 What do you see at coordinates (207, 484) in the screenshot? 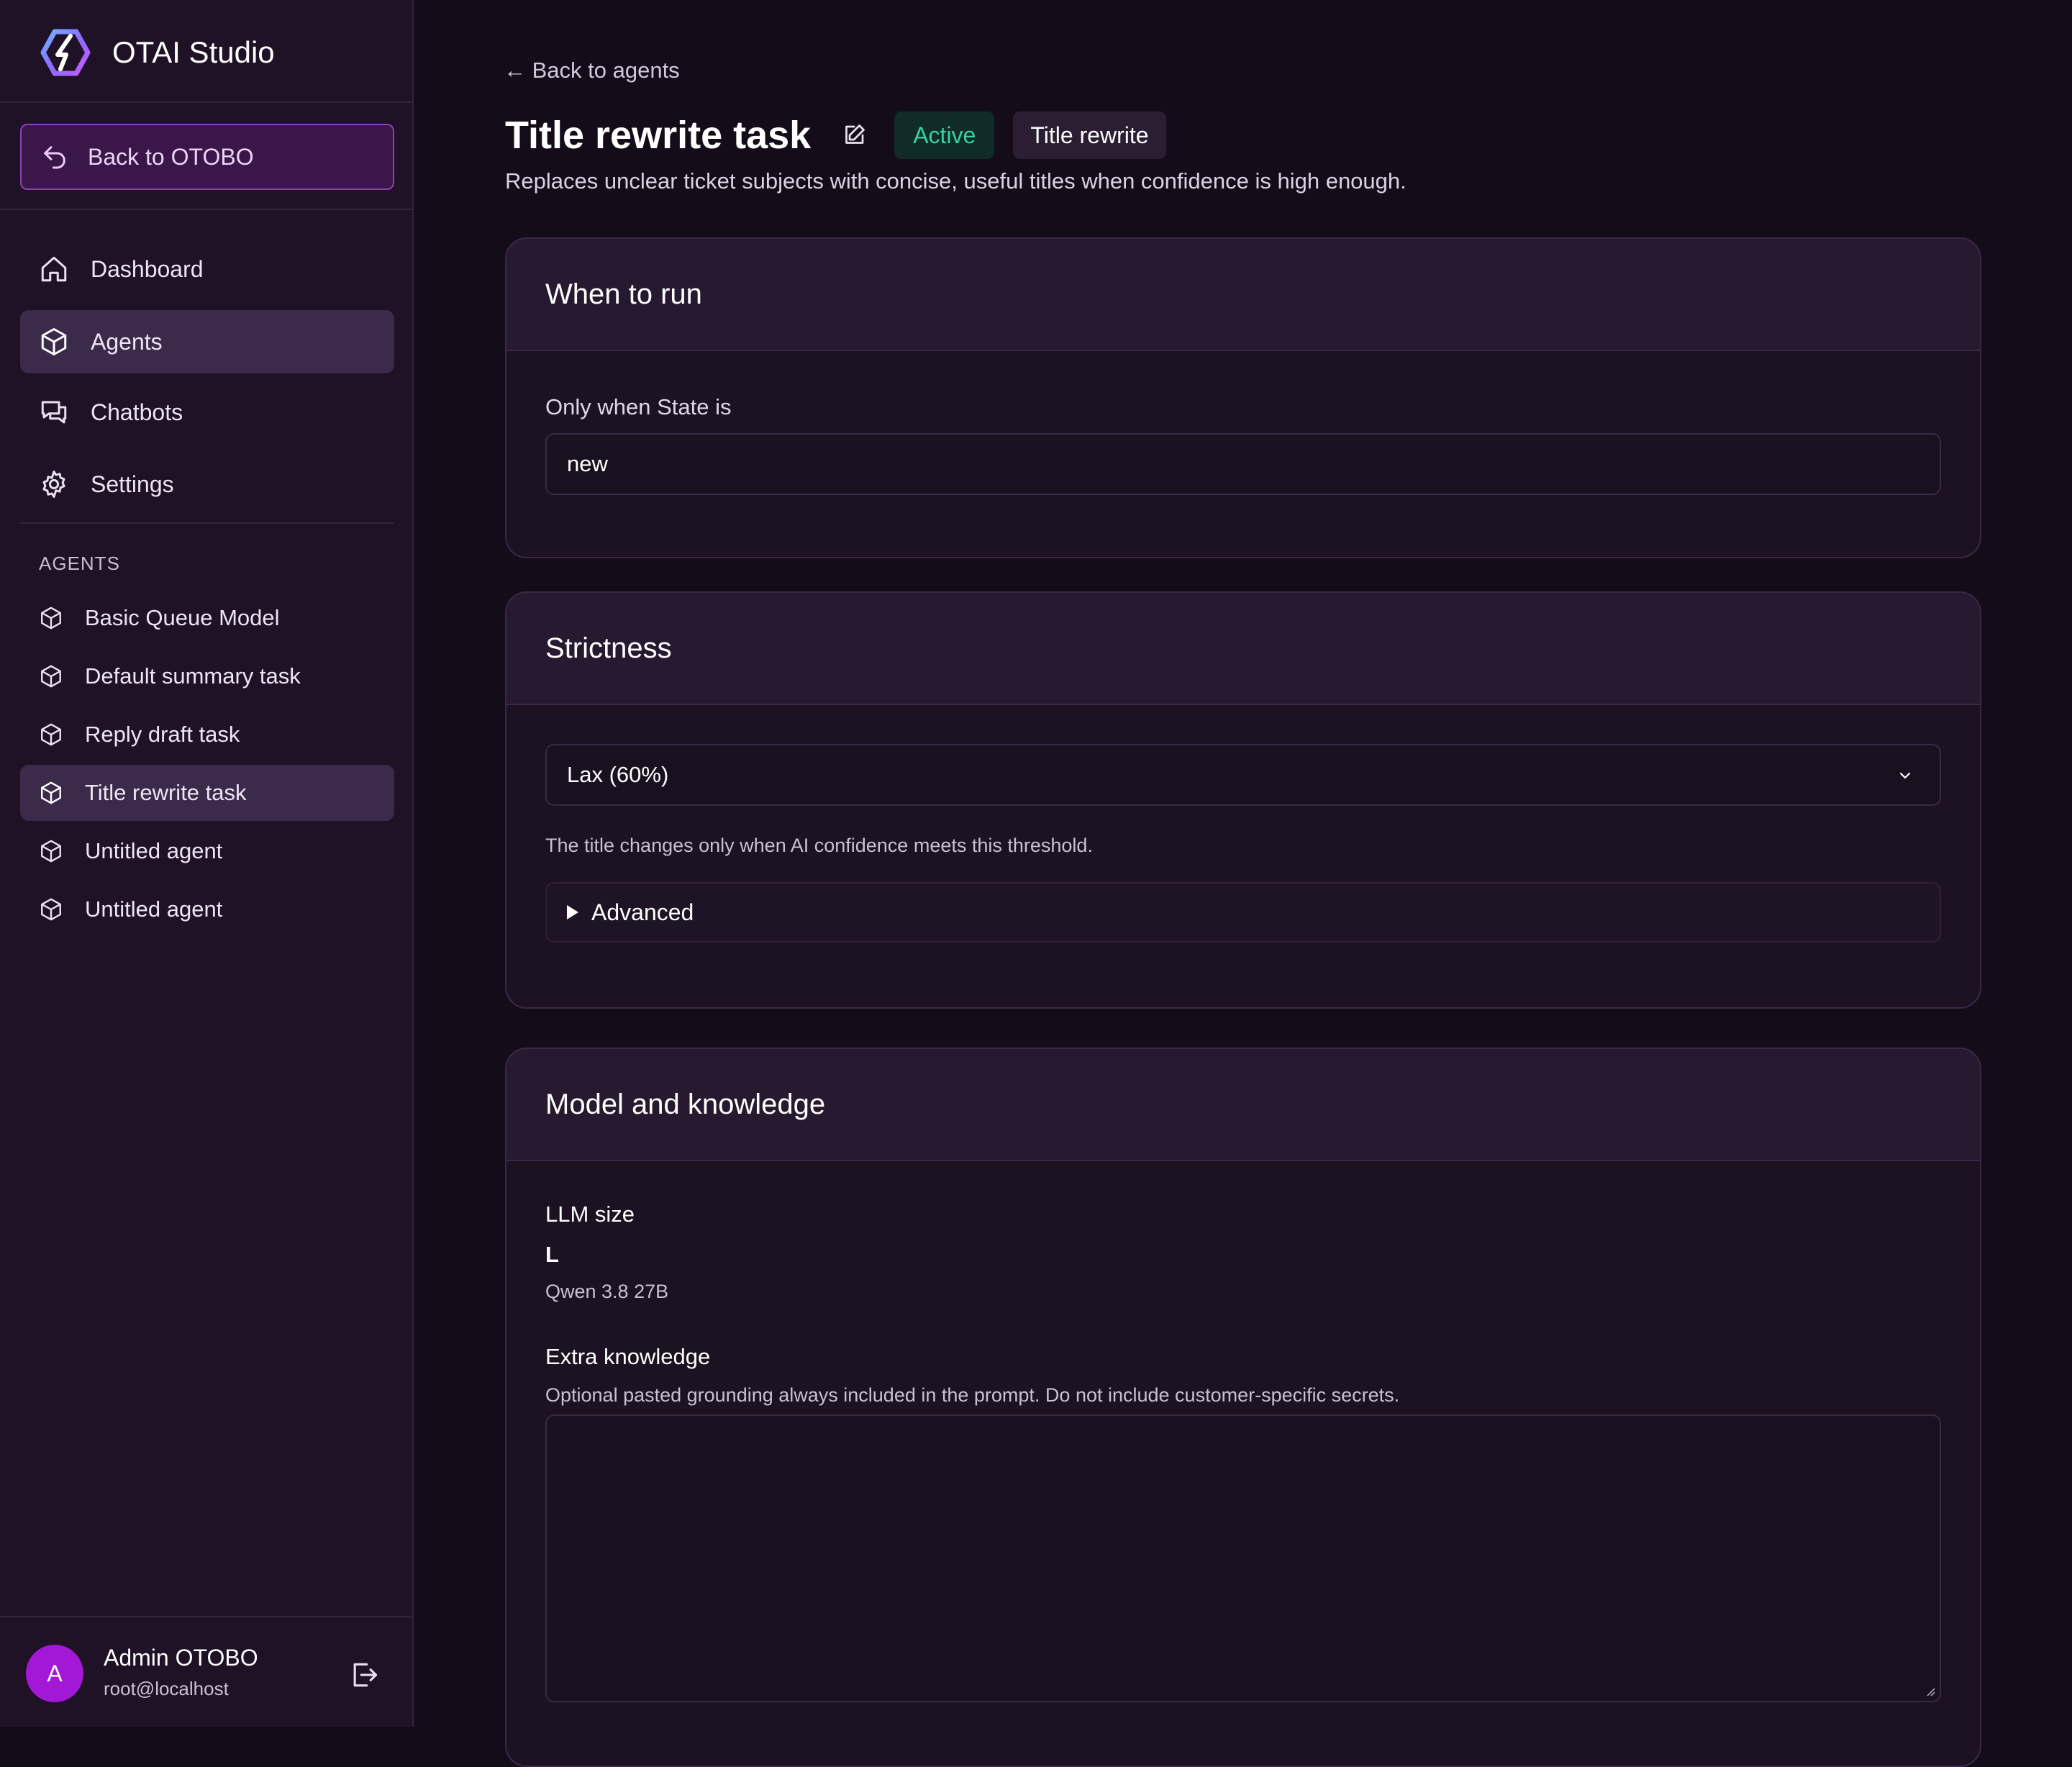
I see `nav-item-settings: Settings` at bounding box center [207, 484].